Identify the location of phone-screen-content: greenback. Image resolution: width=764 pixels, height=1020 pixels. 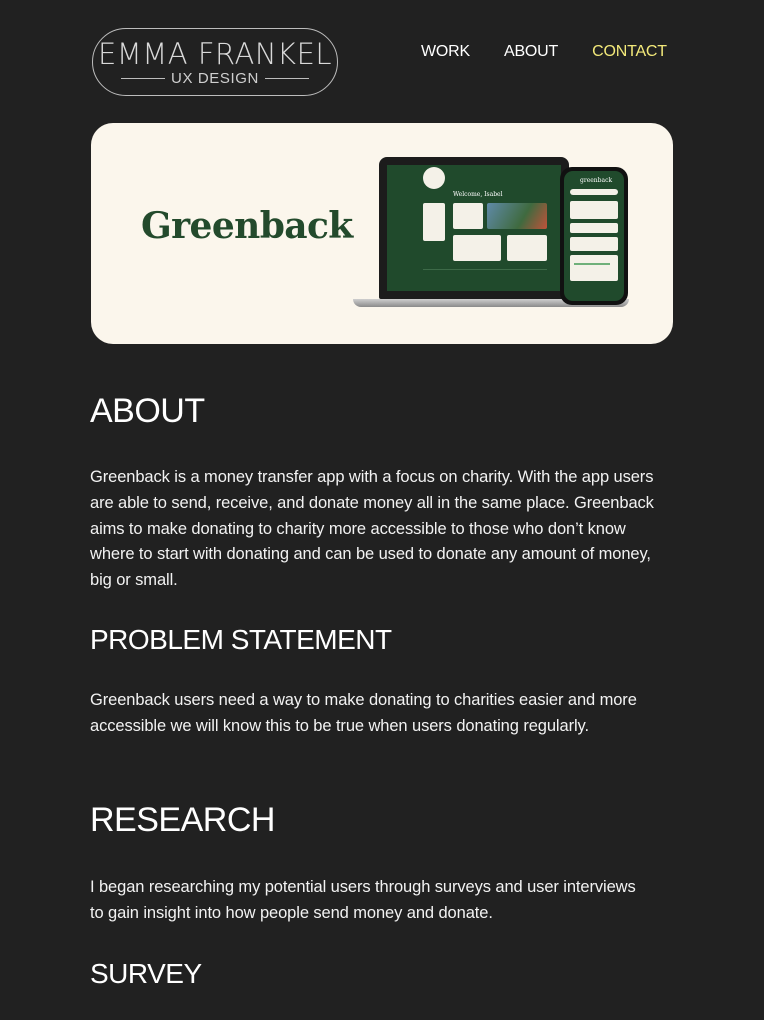
(594, 236).